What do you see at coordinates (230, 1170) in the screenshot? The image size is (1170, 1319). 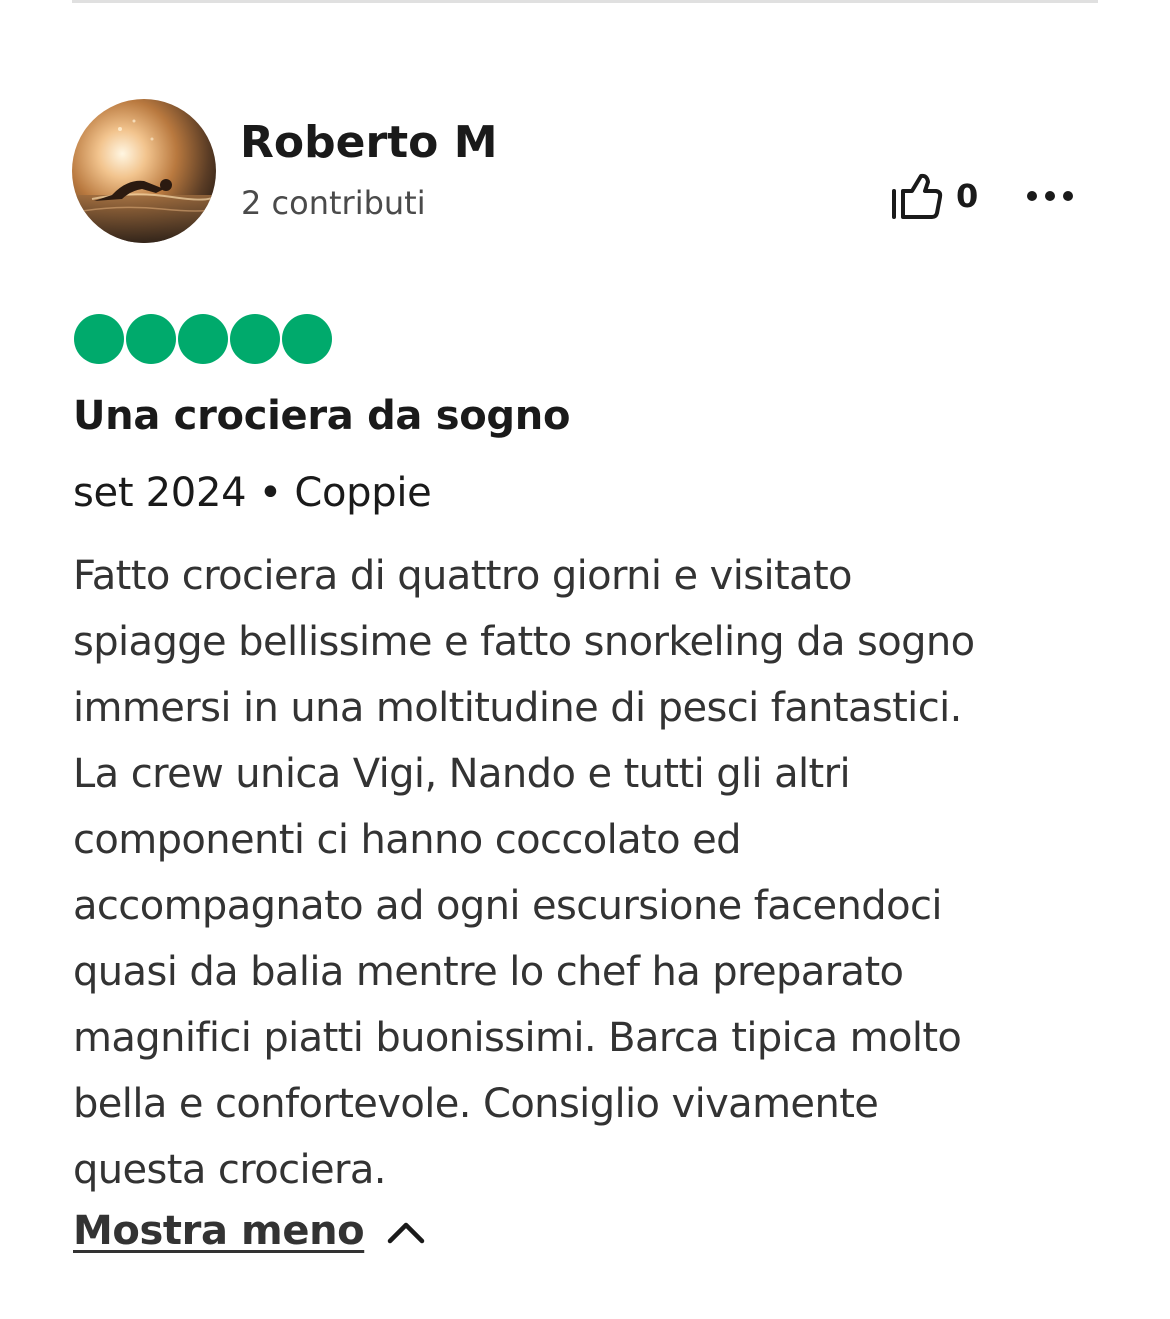 I see `review-text-line: questa crociera.` at bounding box center [230, 1170].